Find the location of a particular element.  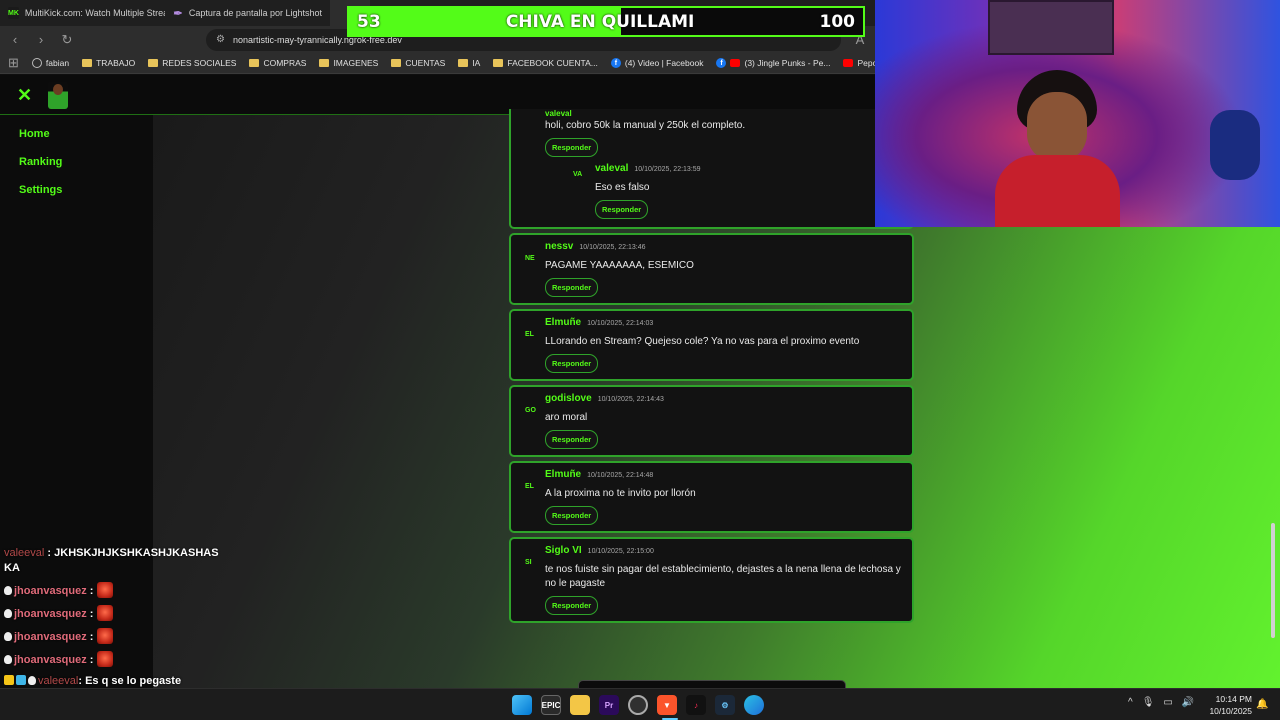

comment-body: aro moral is located at coordinates (566, 417).